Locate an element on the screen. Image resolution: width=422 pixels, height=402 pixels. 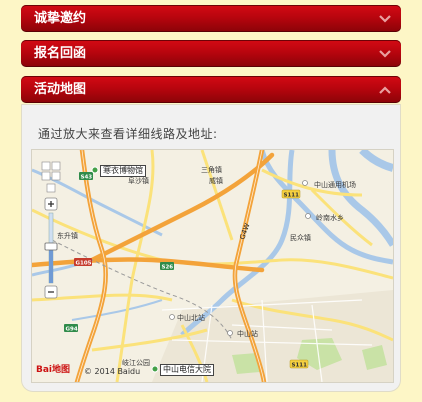
section-title: 报名回函 is located at coordinates (60, 53).